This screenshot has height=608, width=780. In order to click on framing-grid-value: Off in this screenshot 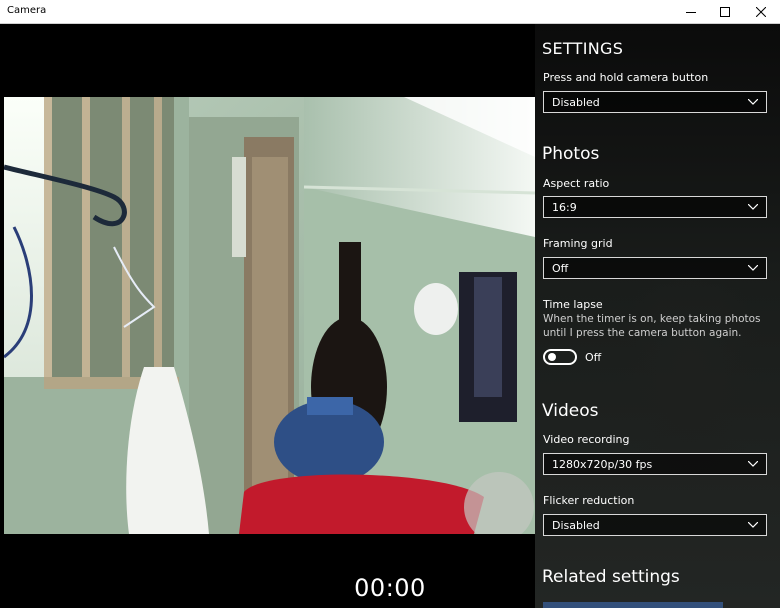, I will do `click(560, 268)`.